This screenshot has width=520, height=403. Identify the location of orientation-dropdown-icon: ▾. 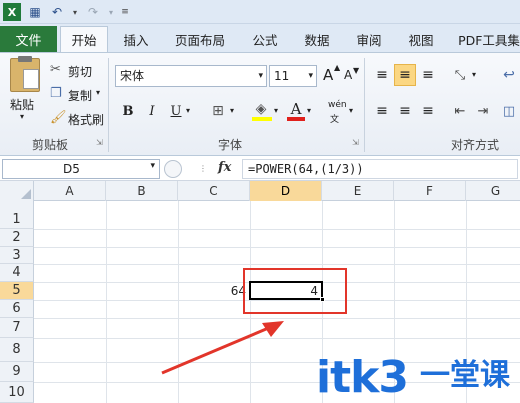
(474, 74).